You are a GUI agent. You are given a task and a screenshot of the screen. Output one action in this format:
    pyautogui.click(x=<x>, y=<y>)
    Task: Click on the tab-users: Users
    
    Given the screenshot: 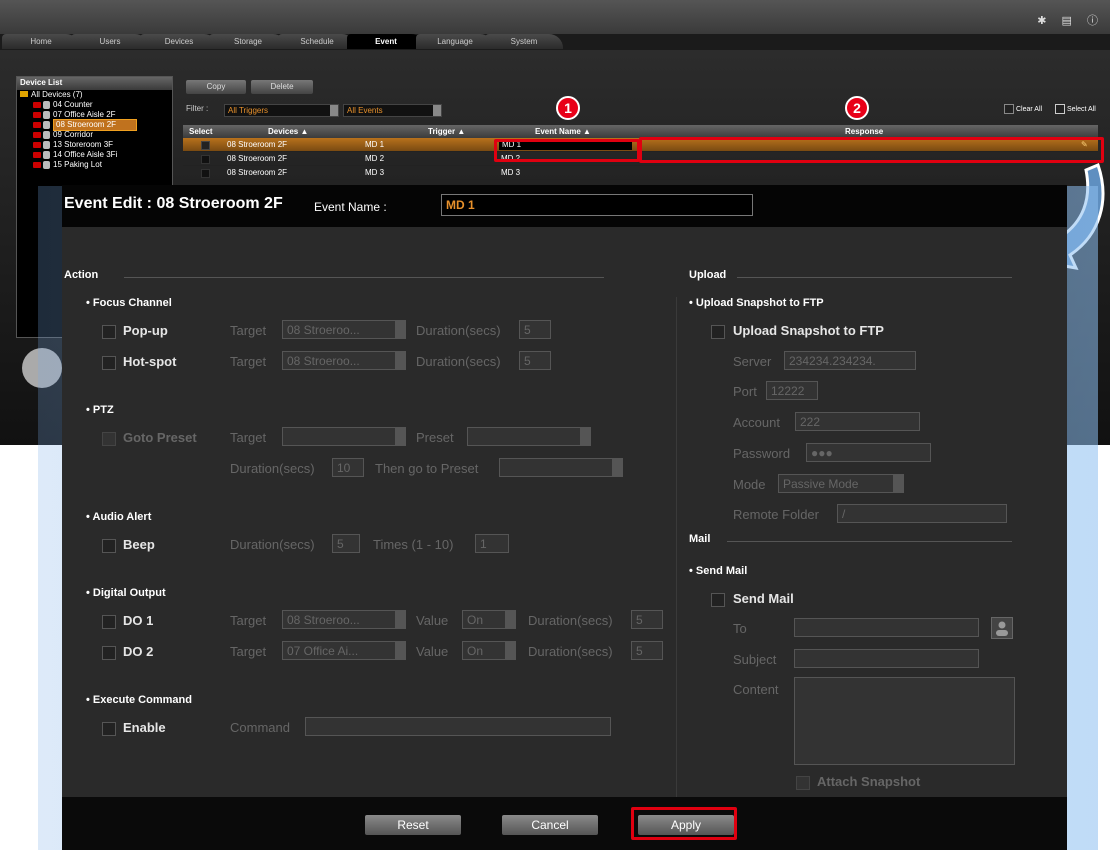 What is the action you would take?
    pyautogui.click(x=110, y=41)
    